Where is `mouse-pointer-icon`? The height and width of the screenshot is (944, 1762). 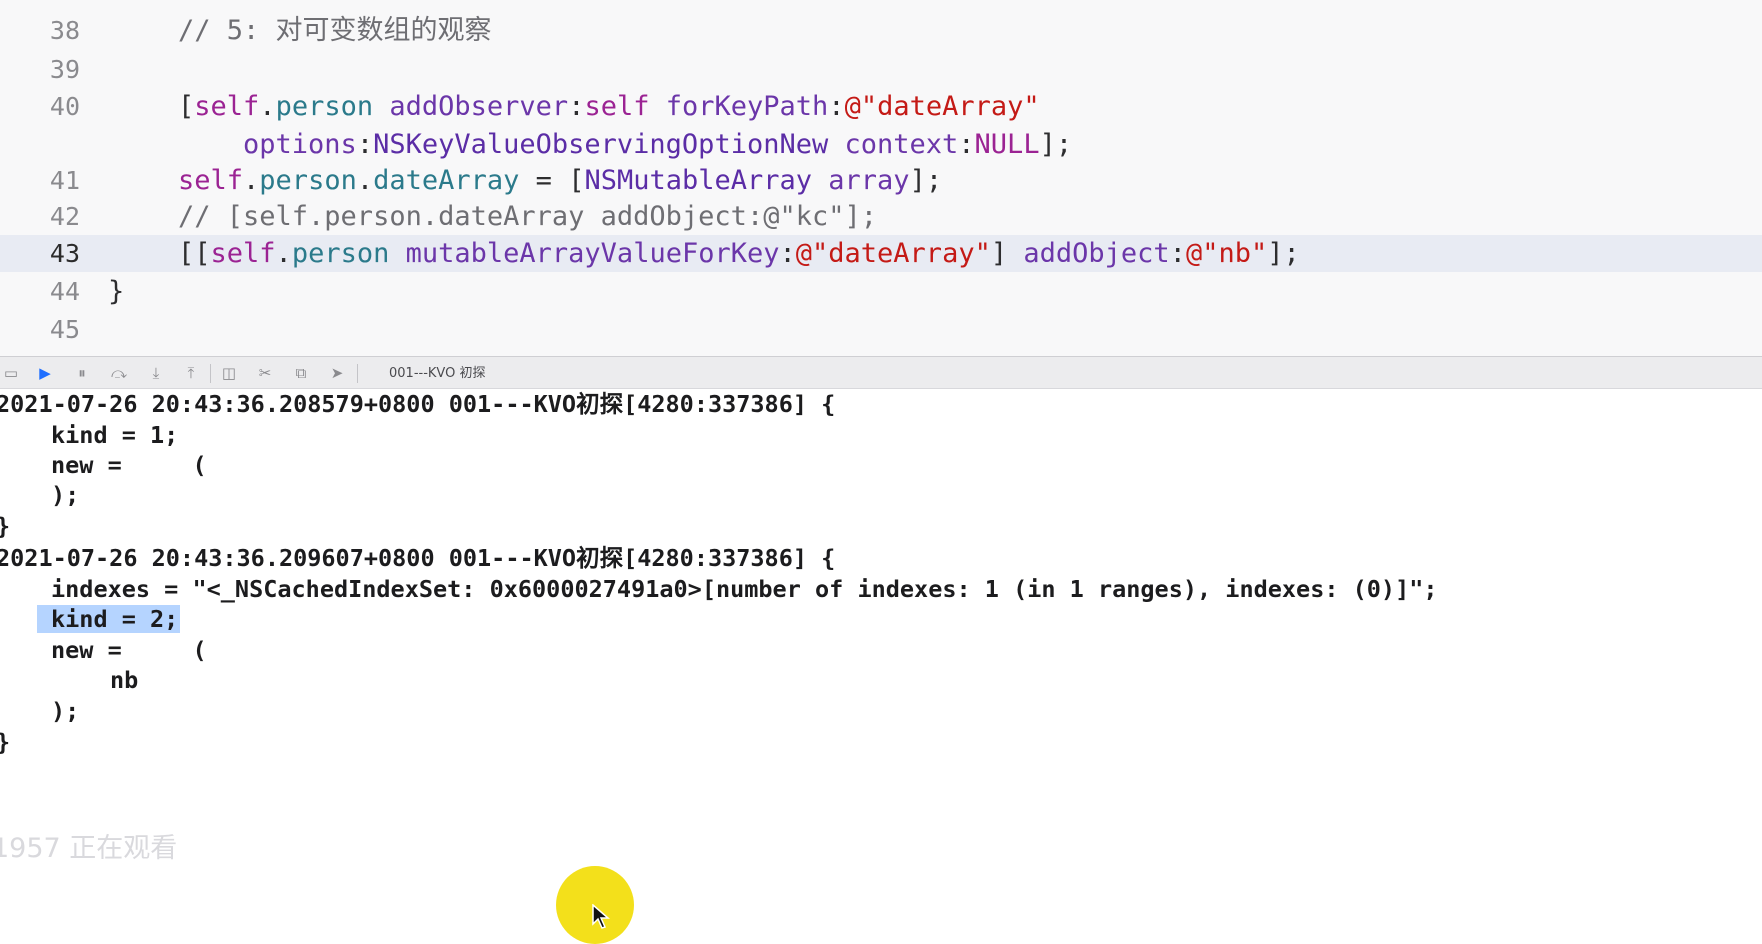 mouse-pointer-icon is located at coordinates (601, 916).